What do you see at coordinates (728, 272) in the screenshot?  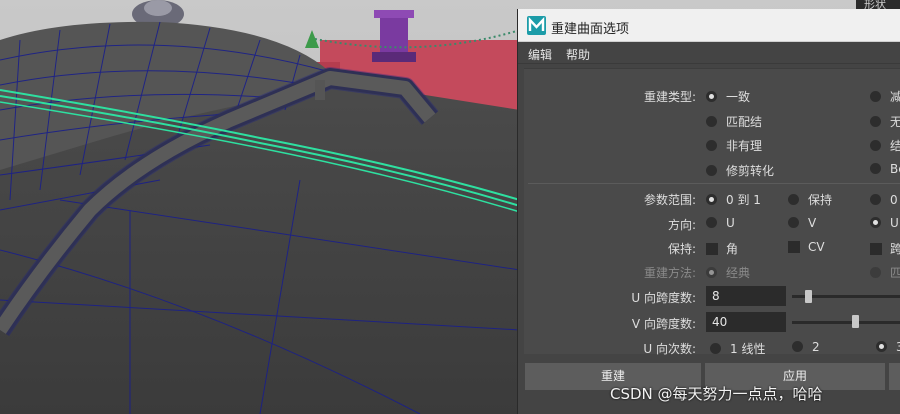 I see `rebuild-method-classic: 经典` at bounding box center [728, 272].